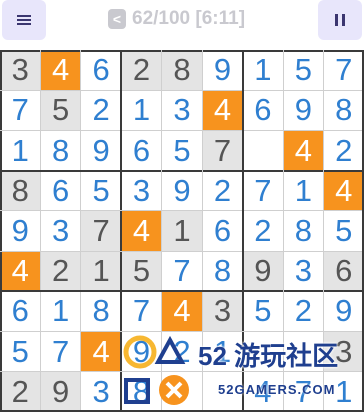 The image size is (364, 417). I want to click on cell-r9-c1: 2, so click(20, 391).